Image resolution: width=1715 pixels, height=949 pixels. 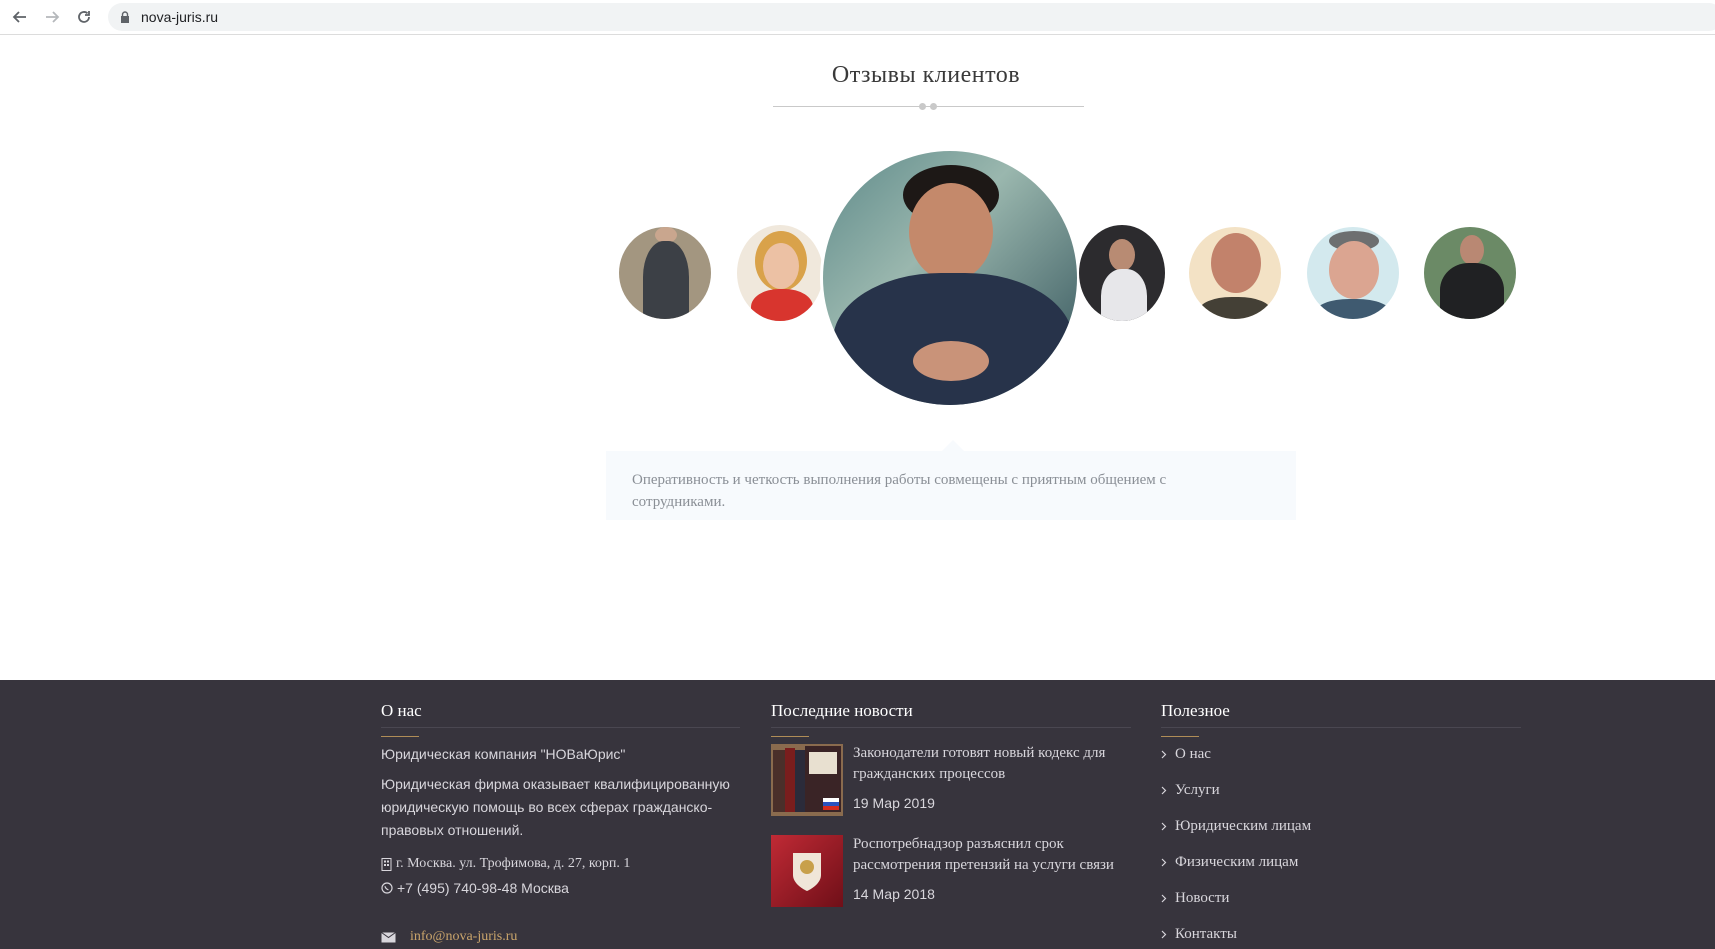 I want to click on address-line: г. Москва. ул. Трофимова, д. 27, корп. 1, so click(x=505, y=864).